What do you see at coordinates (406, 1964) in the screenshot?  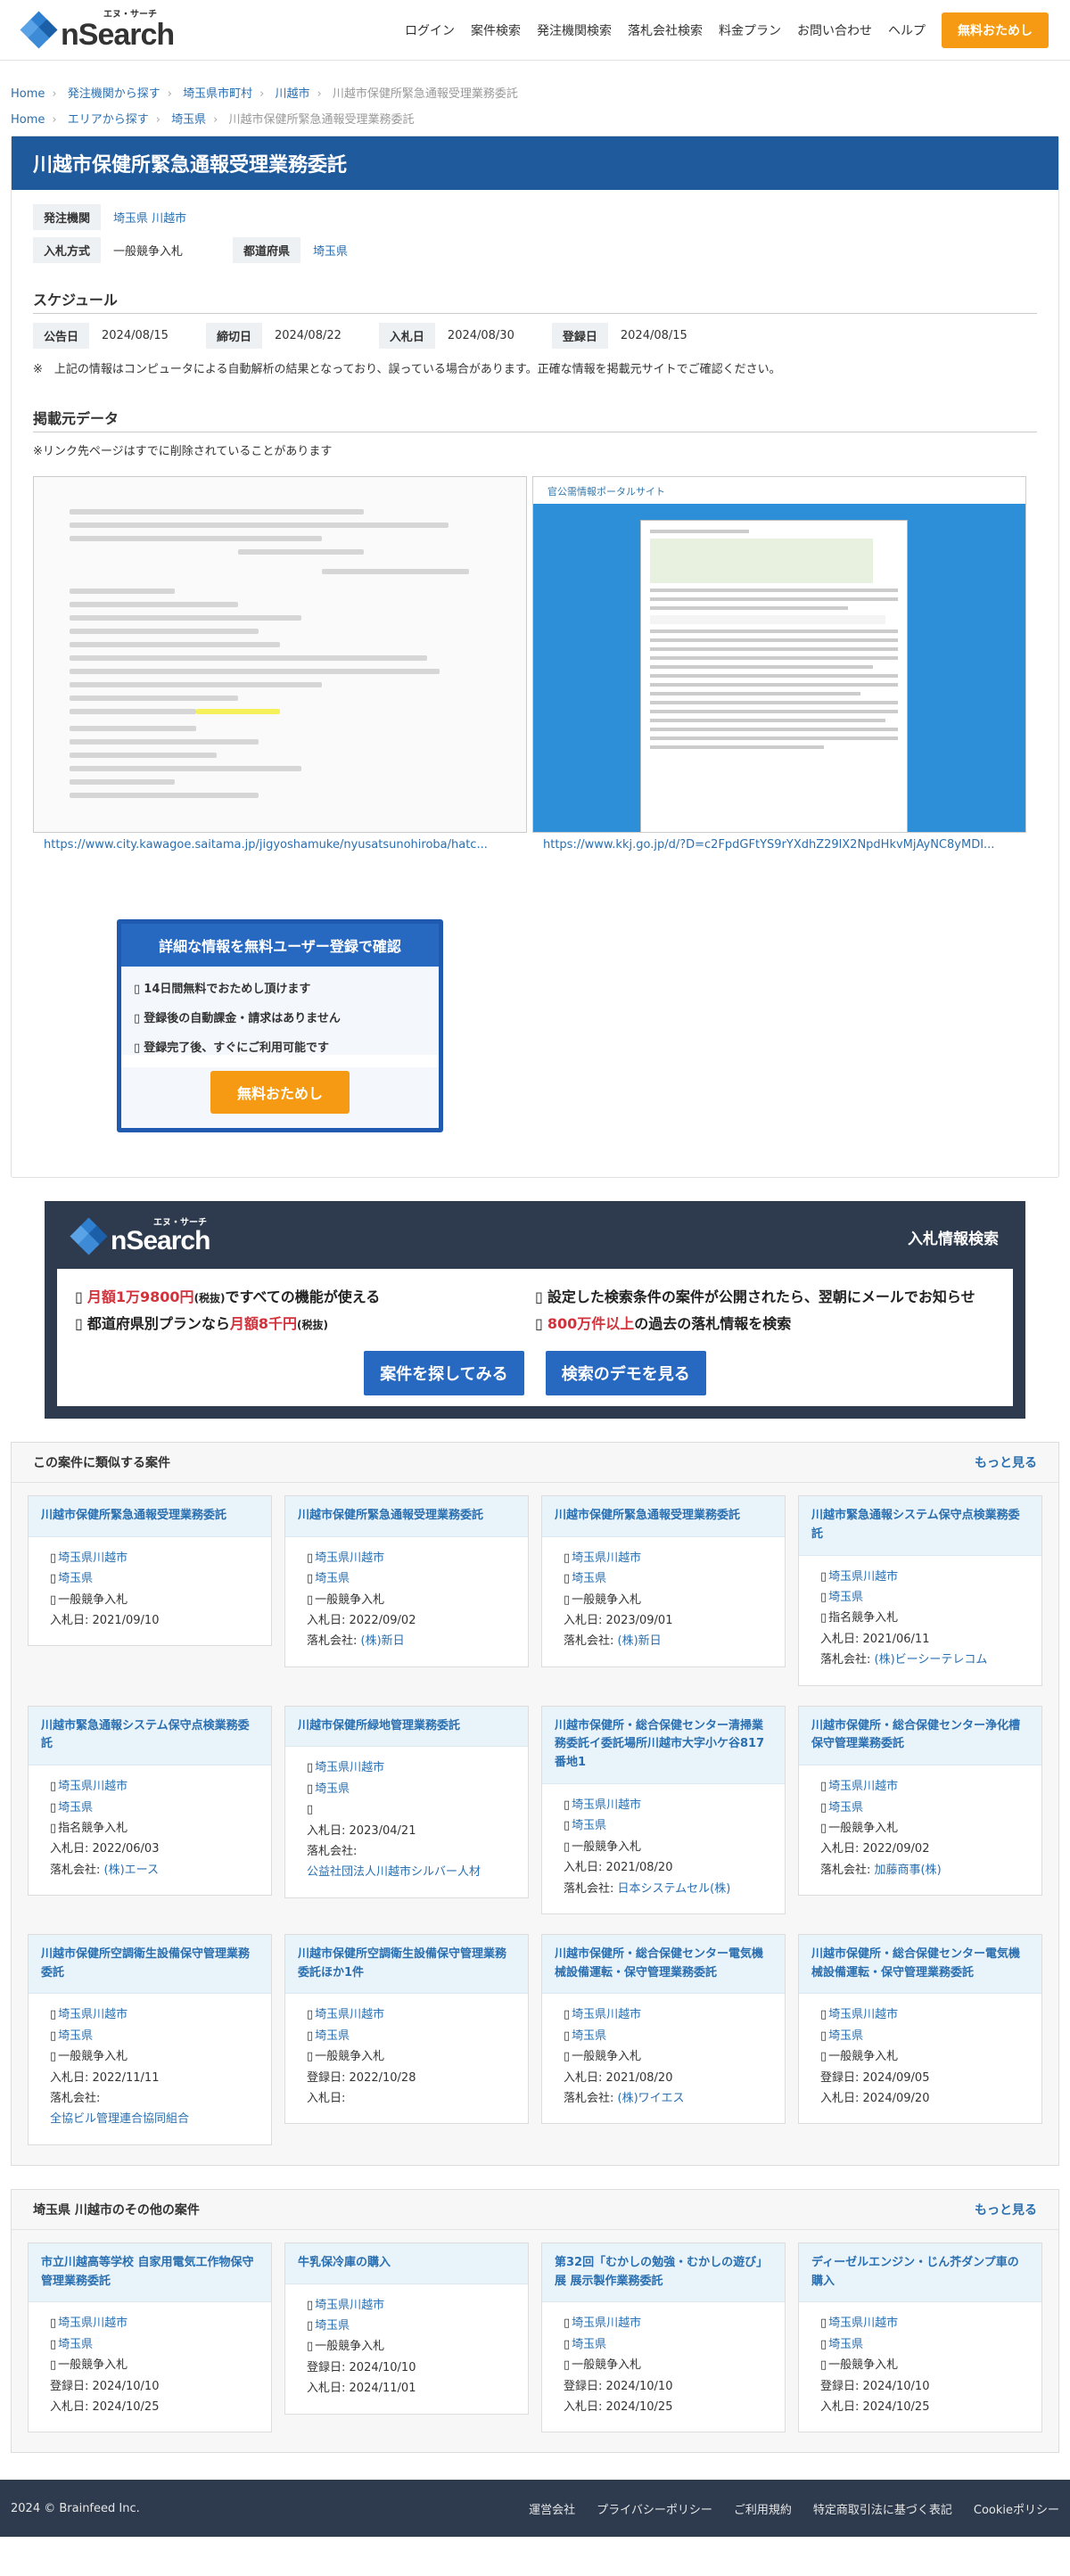 I see `project-card-title: 川越市保健所空調衛生設備保守管理業務委託ほか1件` at bounding box center [406, 1964].